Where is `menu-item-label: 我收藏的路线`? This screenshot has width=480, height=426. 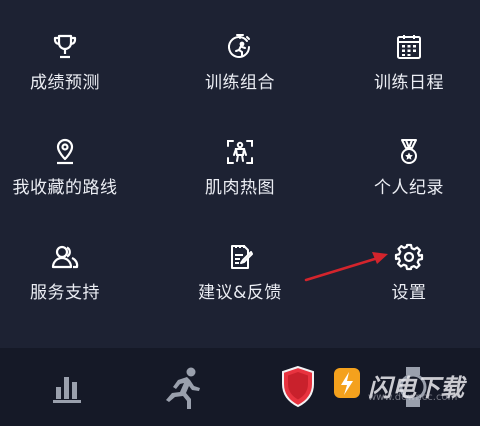 menu-item-label: 我收藏的路线 is located at coordinates (65, 188).